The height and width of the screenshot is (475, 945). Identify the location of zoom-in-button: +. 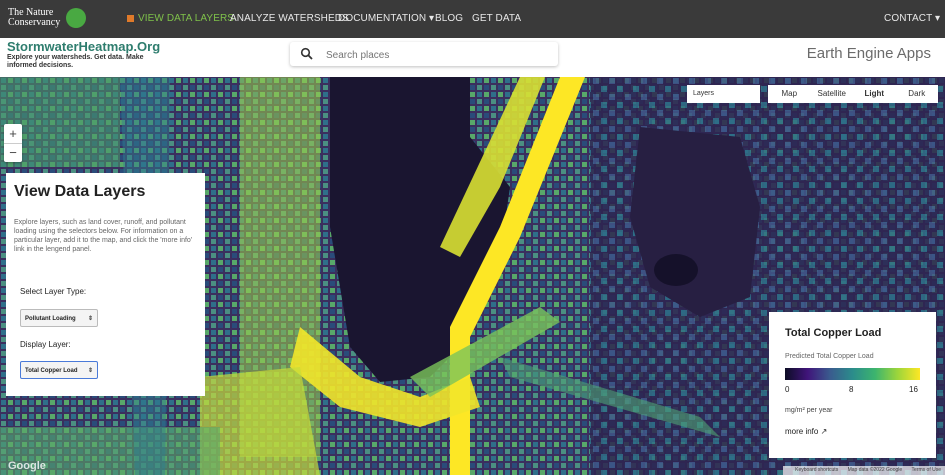
(13, 133).